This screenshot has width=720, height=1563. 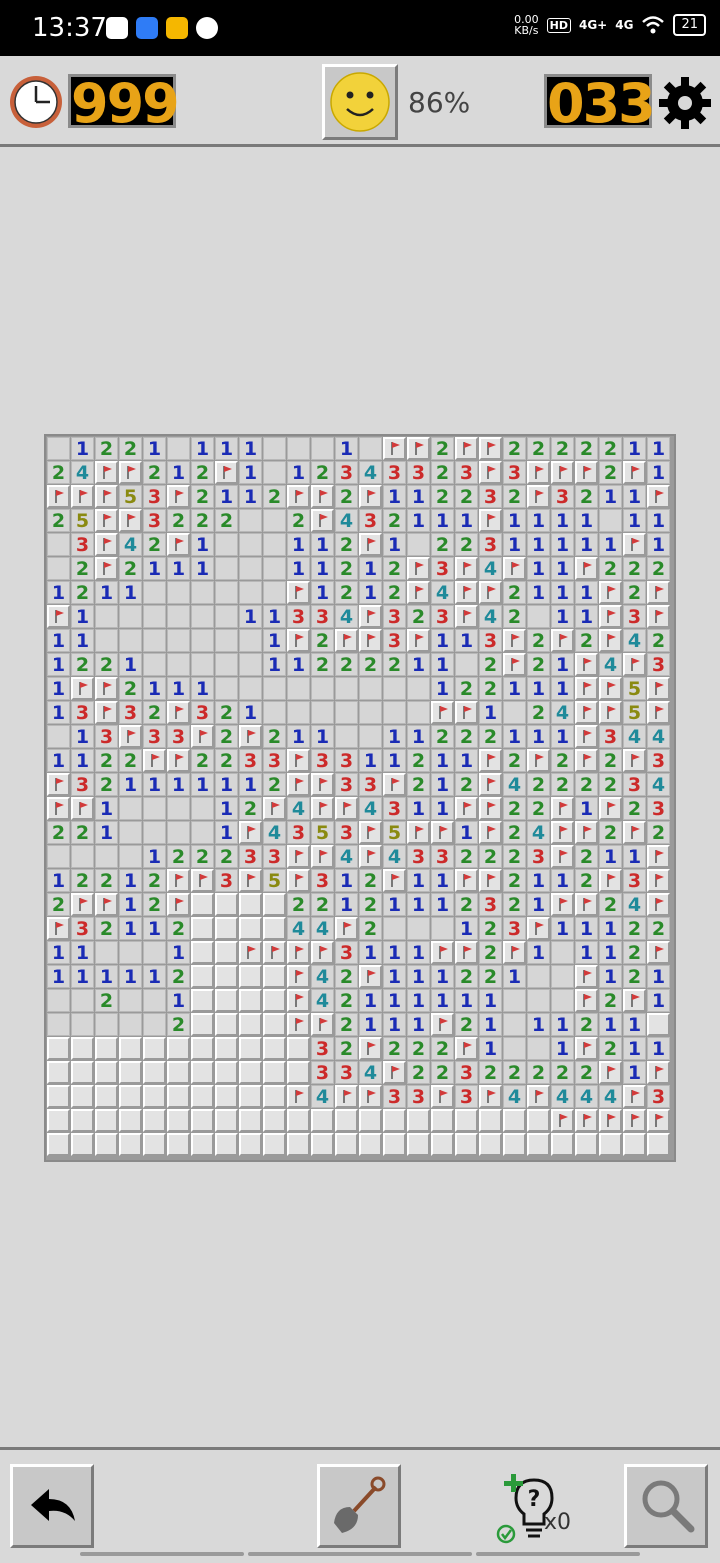 What do you see at coordinates (360, 102) in the screenshot?
I see `new-game-smiley-button` at bounding box center [360, 102].